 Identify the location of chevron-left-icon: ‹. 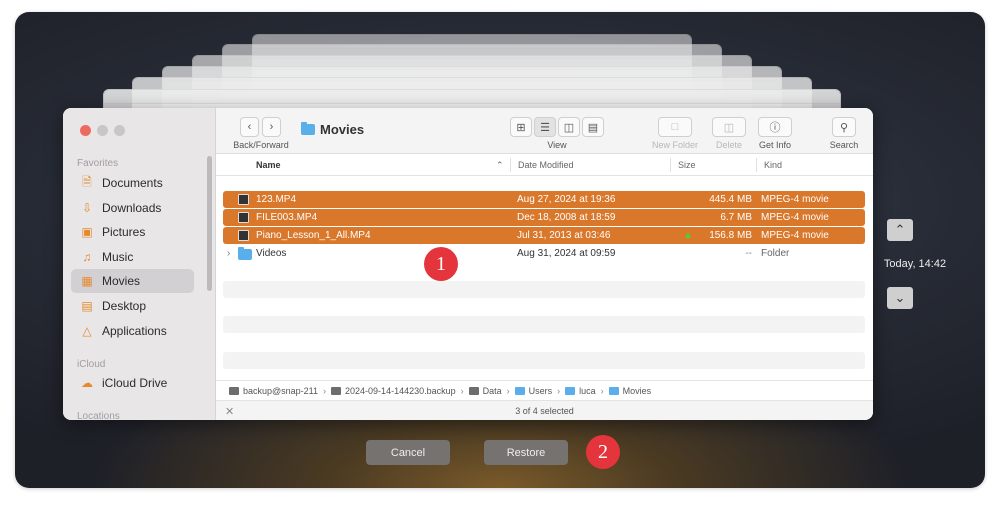
(249, 127).